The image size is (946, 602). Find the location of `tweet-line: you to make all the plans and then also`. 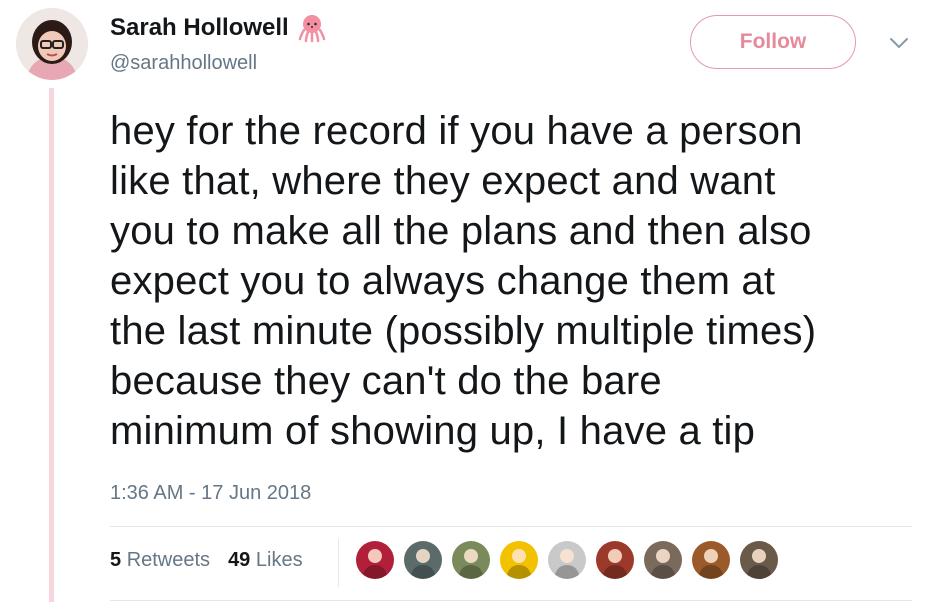

tweet-line: you to make all the plans and then also is located at coordinates (461, 231).